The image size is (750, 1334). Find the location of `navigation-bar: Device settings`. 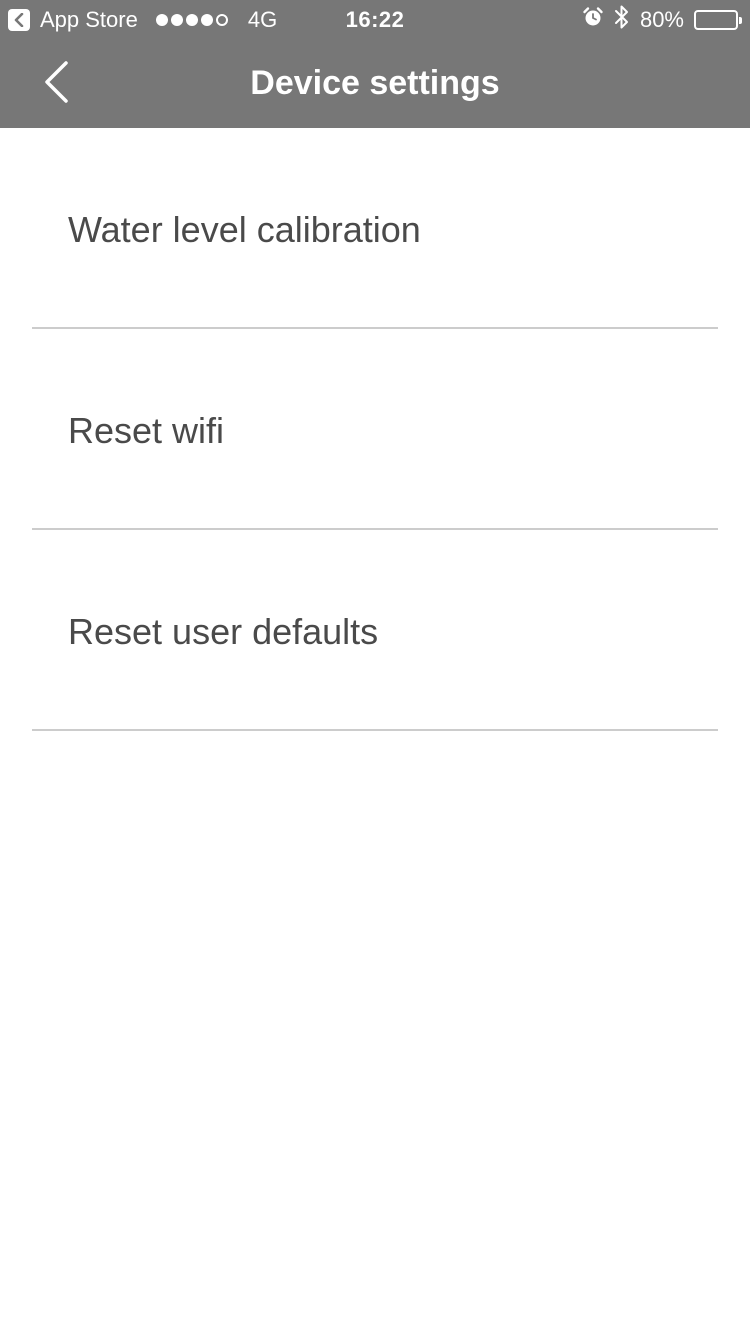

navigation-bar: Device settings is located at coordinates (375, 84).